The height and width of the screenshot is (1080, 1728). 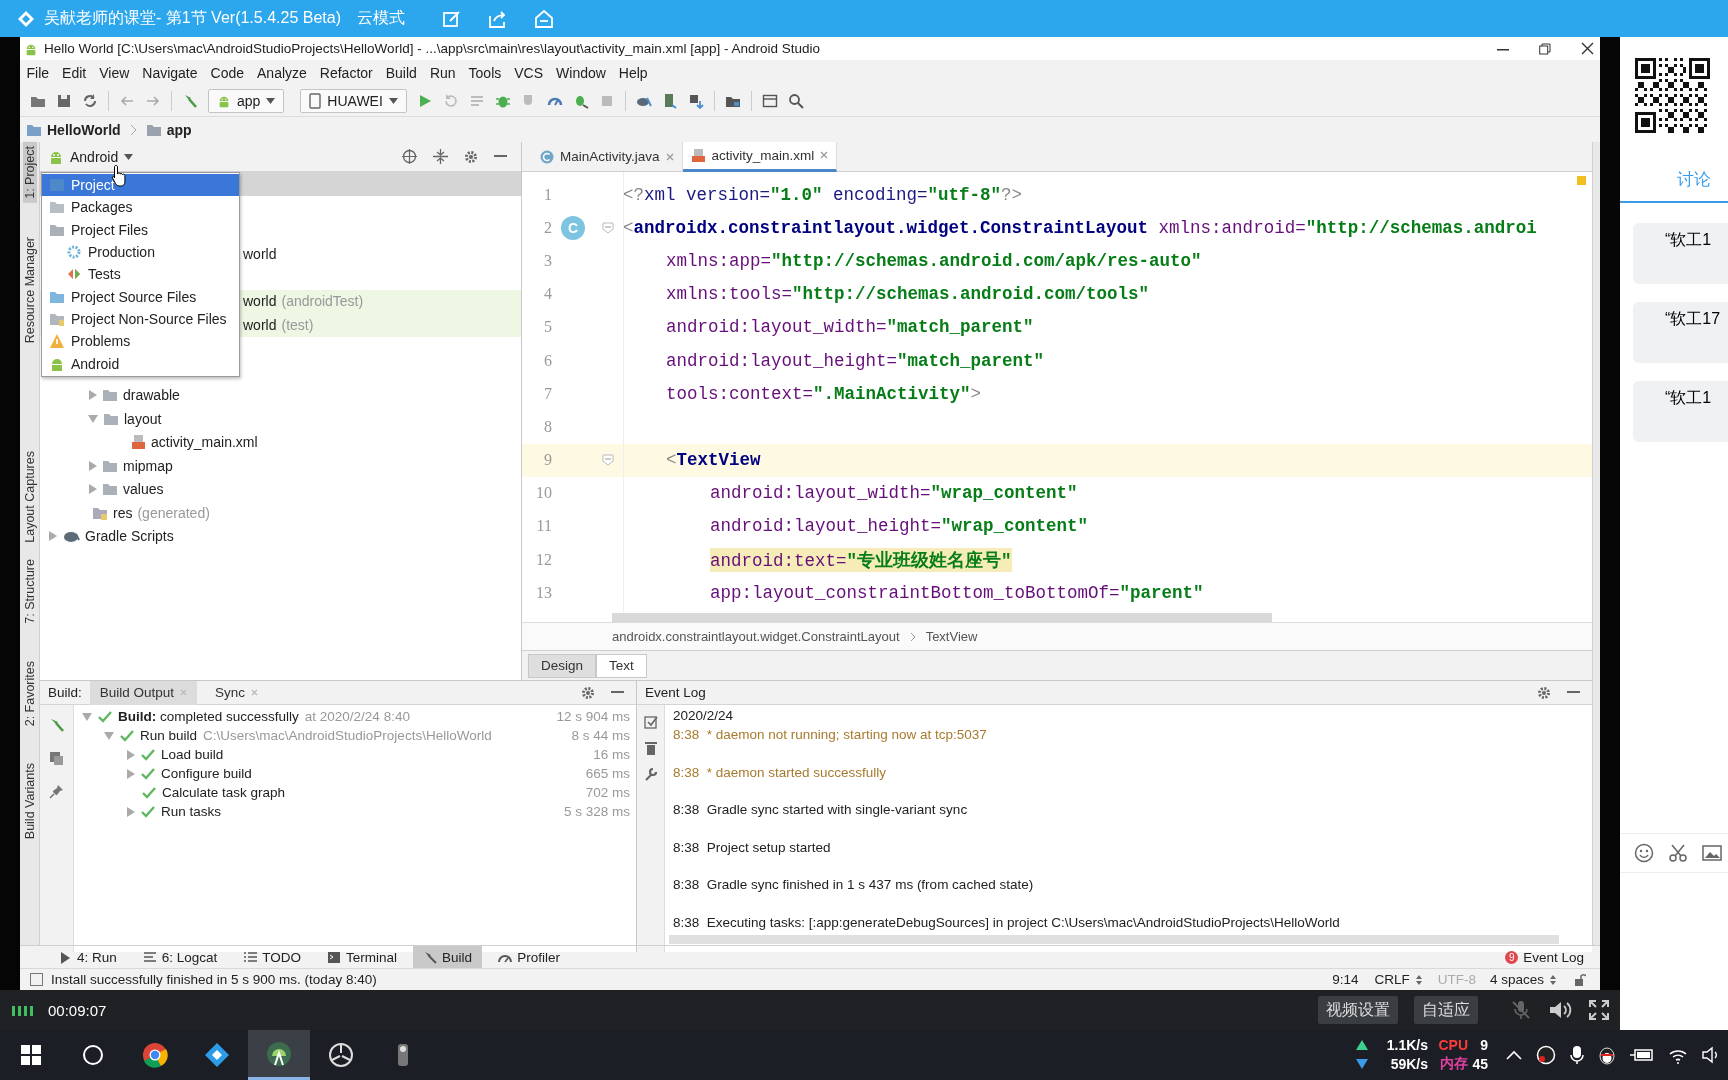 What do you see at coordinates (237, 692) in the screenshot?
I see `panel-tab: Sync` at bounding box center [237, 692].